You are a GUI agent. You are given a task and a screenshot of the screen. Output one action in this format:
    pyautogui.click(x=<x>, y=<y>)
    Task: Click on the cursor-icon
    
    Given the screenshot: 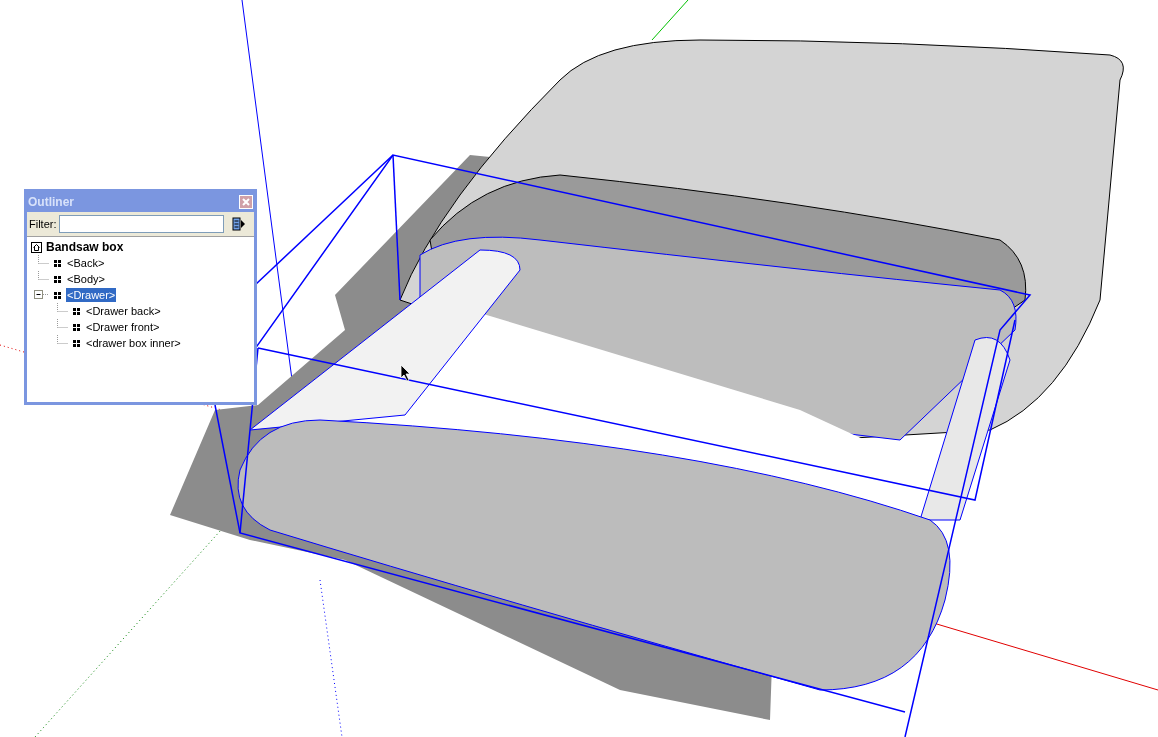 What is the action you would take?
    pyautogui.click(x=405, y=373)
    